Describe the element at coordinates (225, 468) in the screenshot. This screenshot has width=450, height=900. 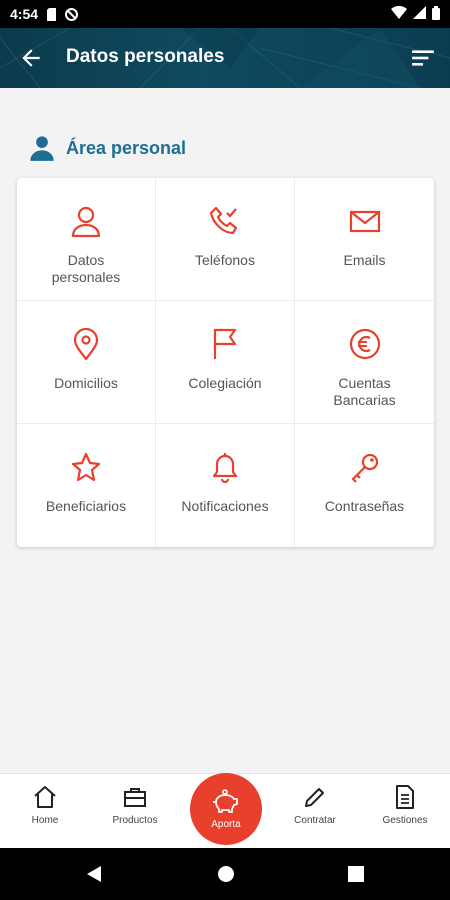
I see `bell-icon` at that location.